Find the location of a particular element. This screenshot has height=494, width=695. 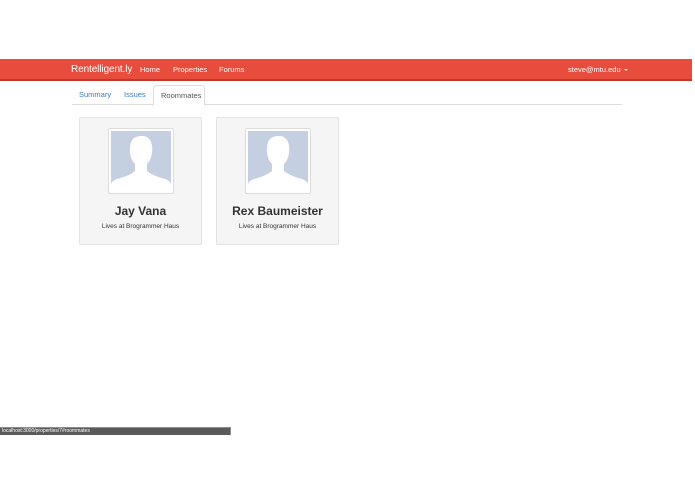

user-email: steve@mtu.edu is located at coordinates (594, 69).